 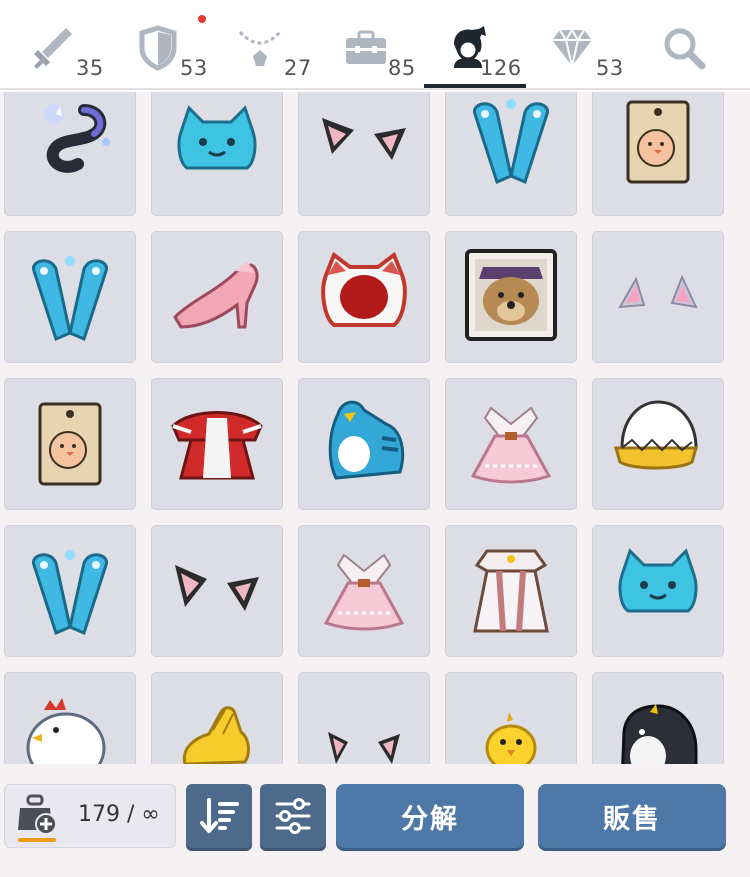 What do you see at coordinates (66, 731) in the screenshot?
I see `chicken-suit-icon` at bounding box center [66, 731].